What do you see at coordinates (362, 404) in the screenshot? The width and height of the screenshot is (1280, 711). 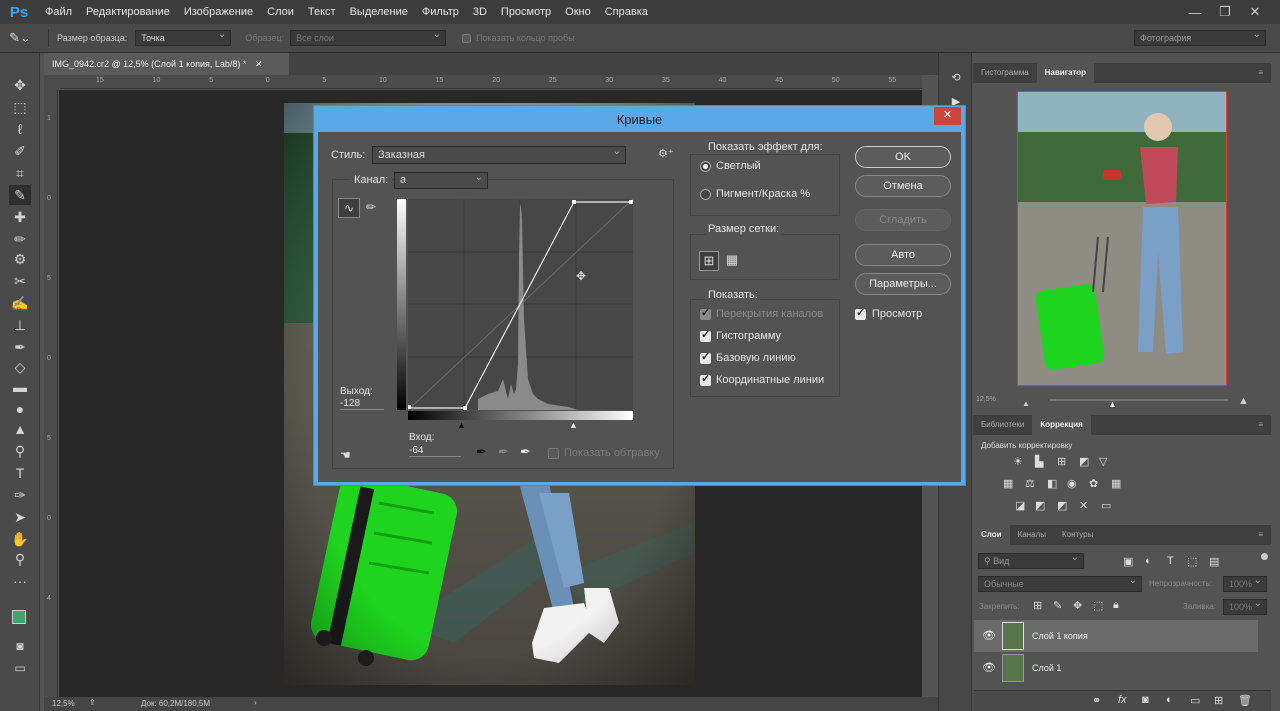 I see `output-value: -128` at bounding box center [362, 404].